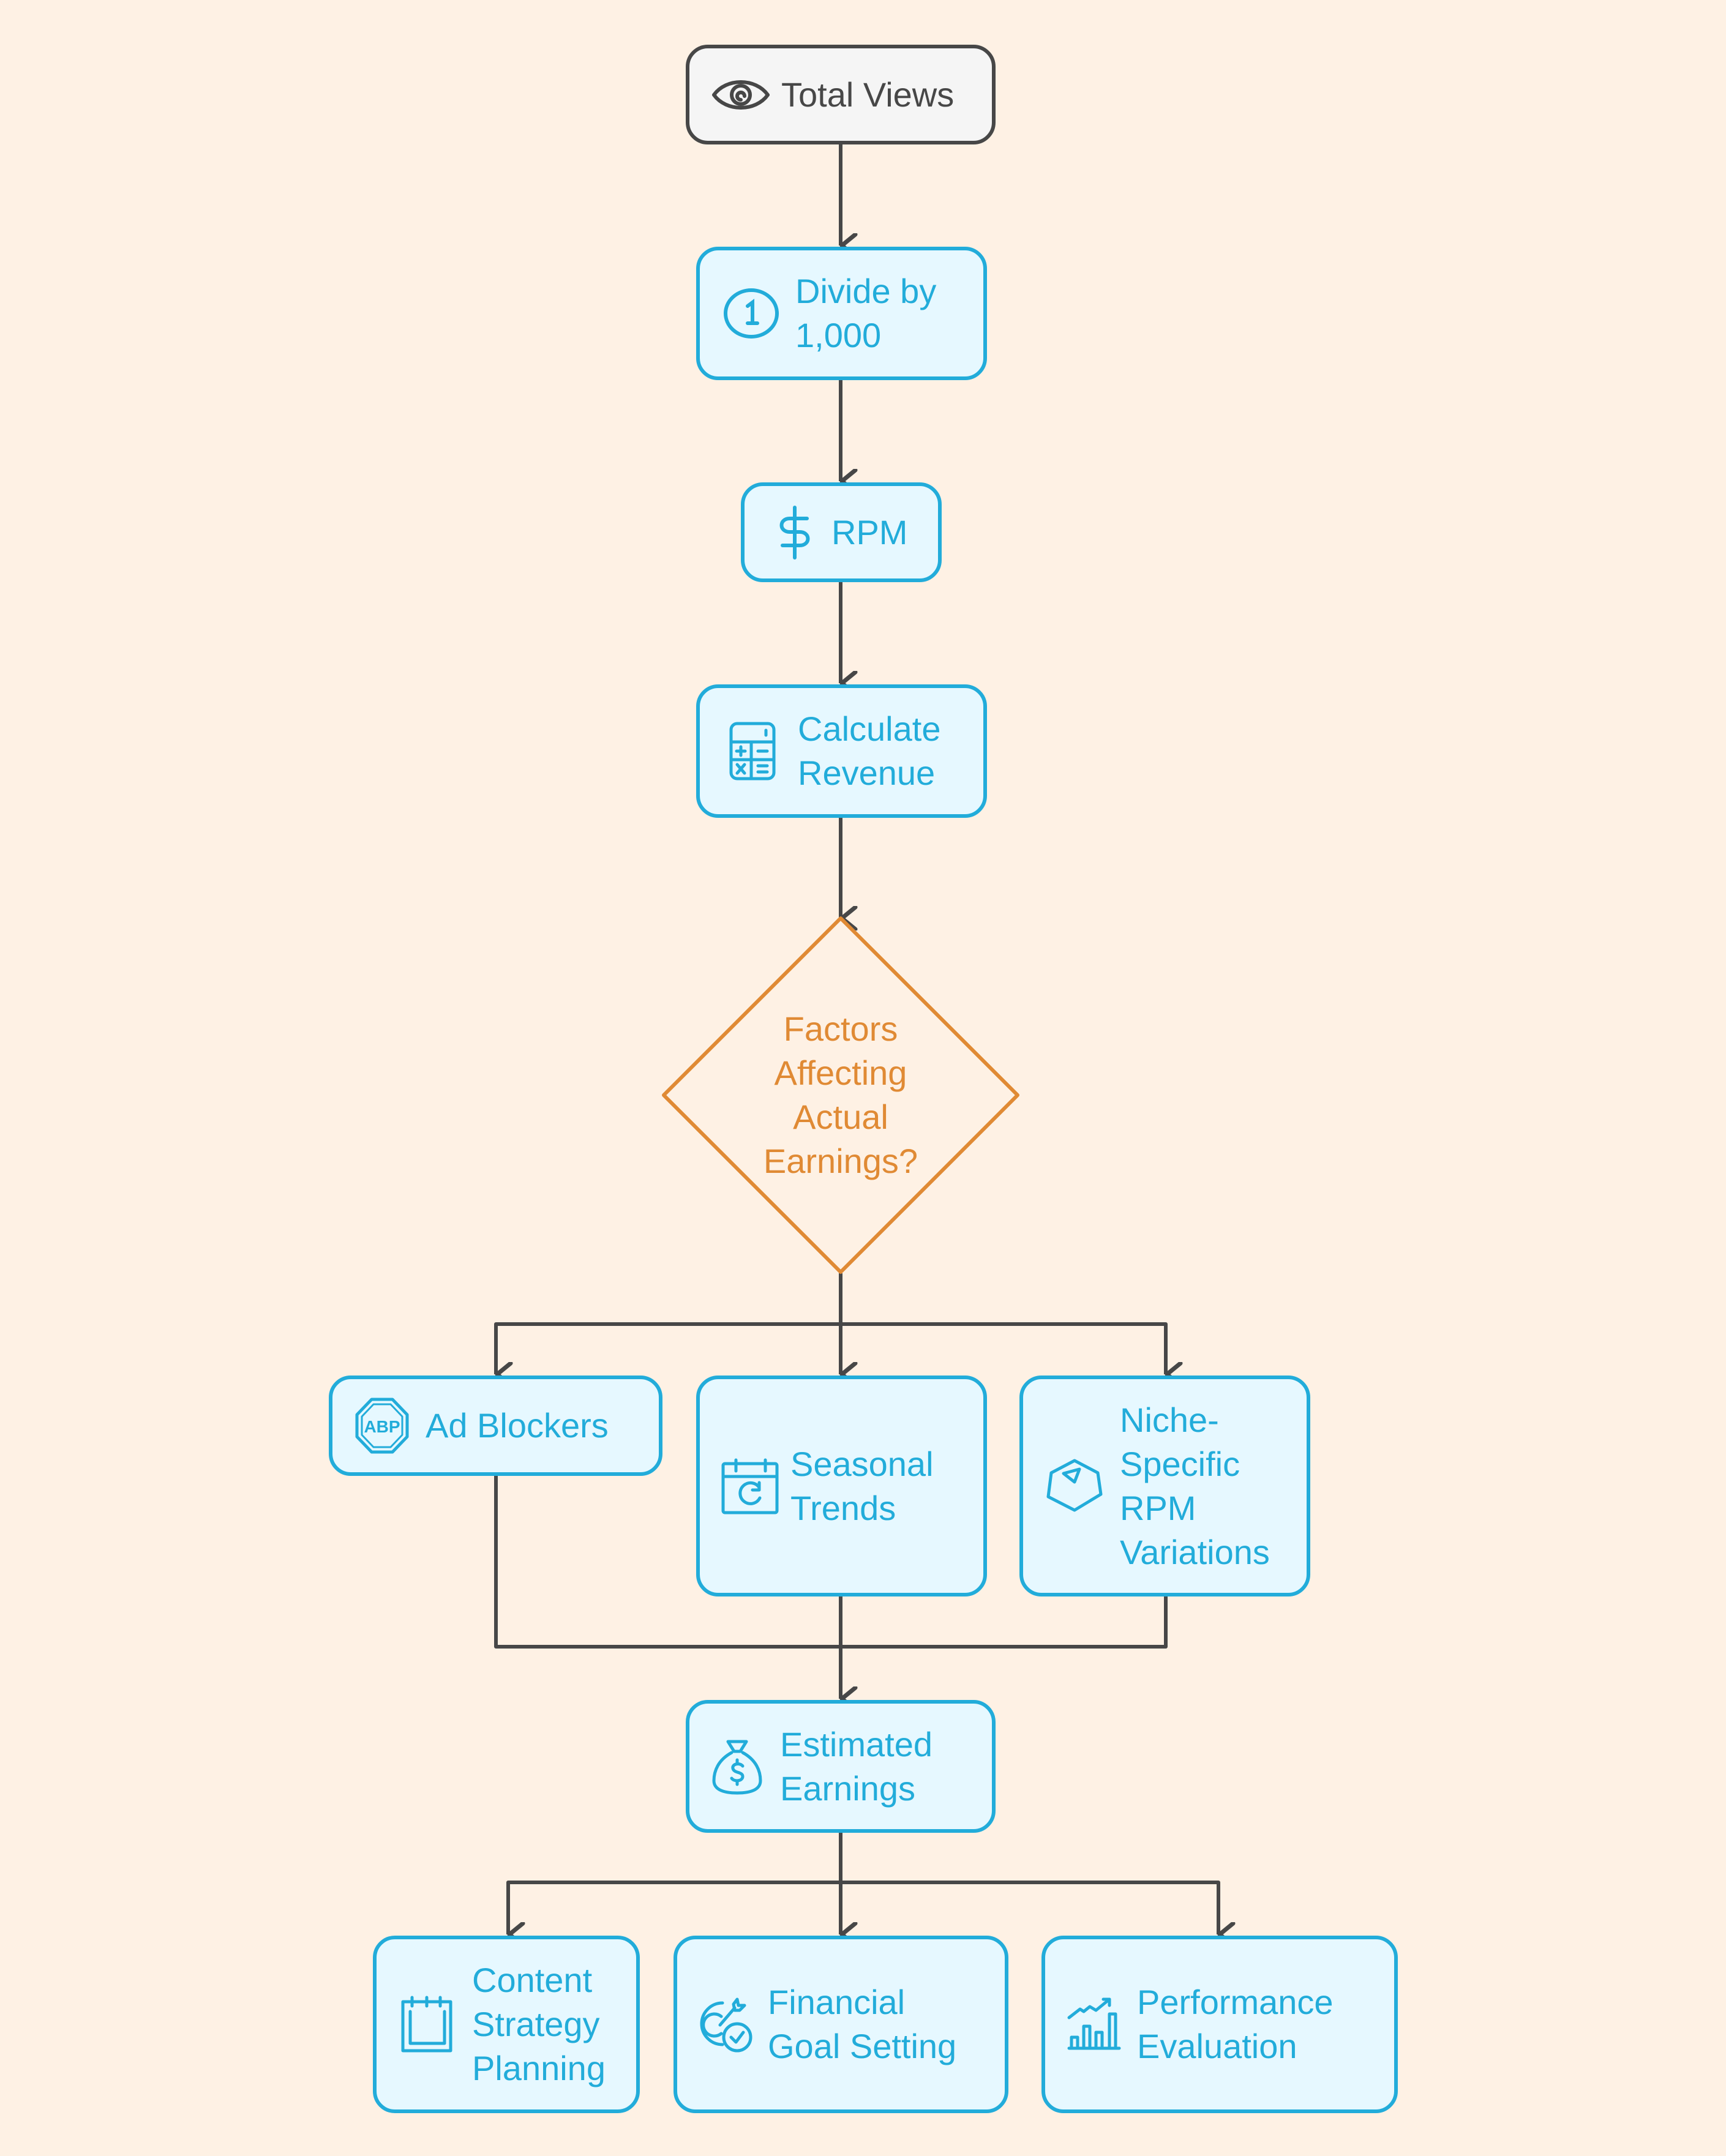 This screenshot has height=2156, width=1726. What do you see at coordinates (668, 1324) in the screenshot?
I see `edge-decision-to-ad-blockers` at bounding box center [668, 1324].